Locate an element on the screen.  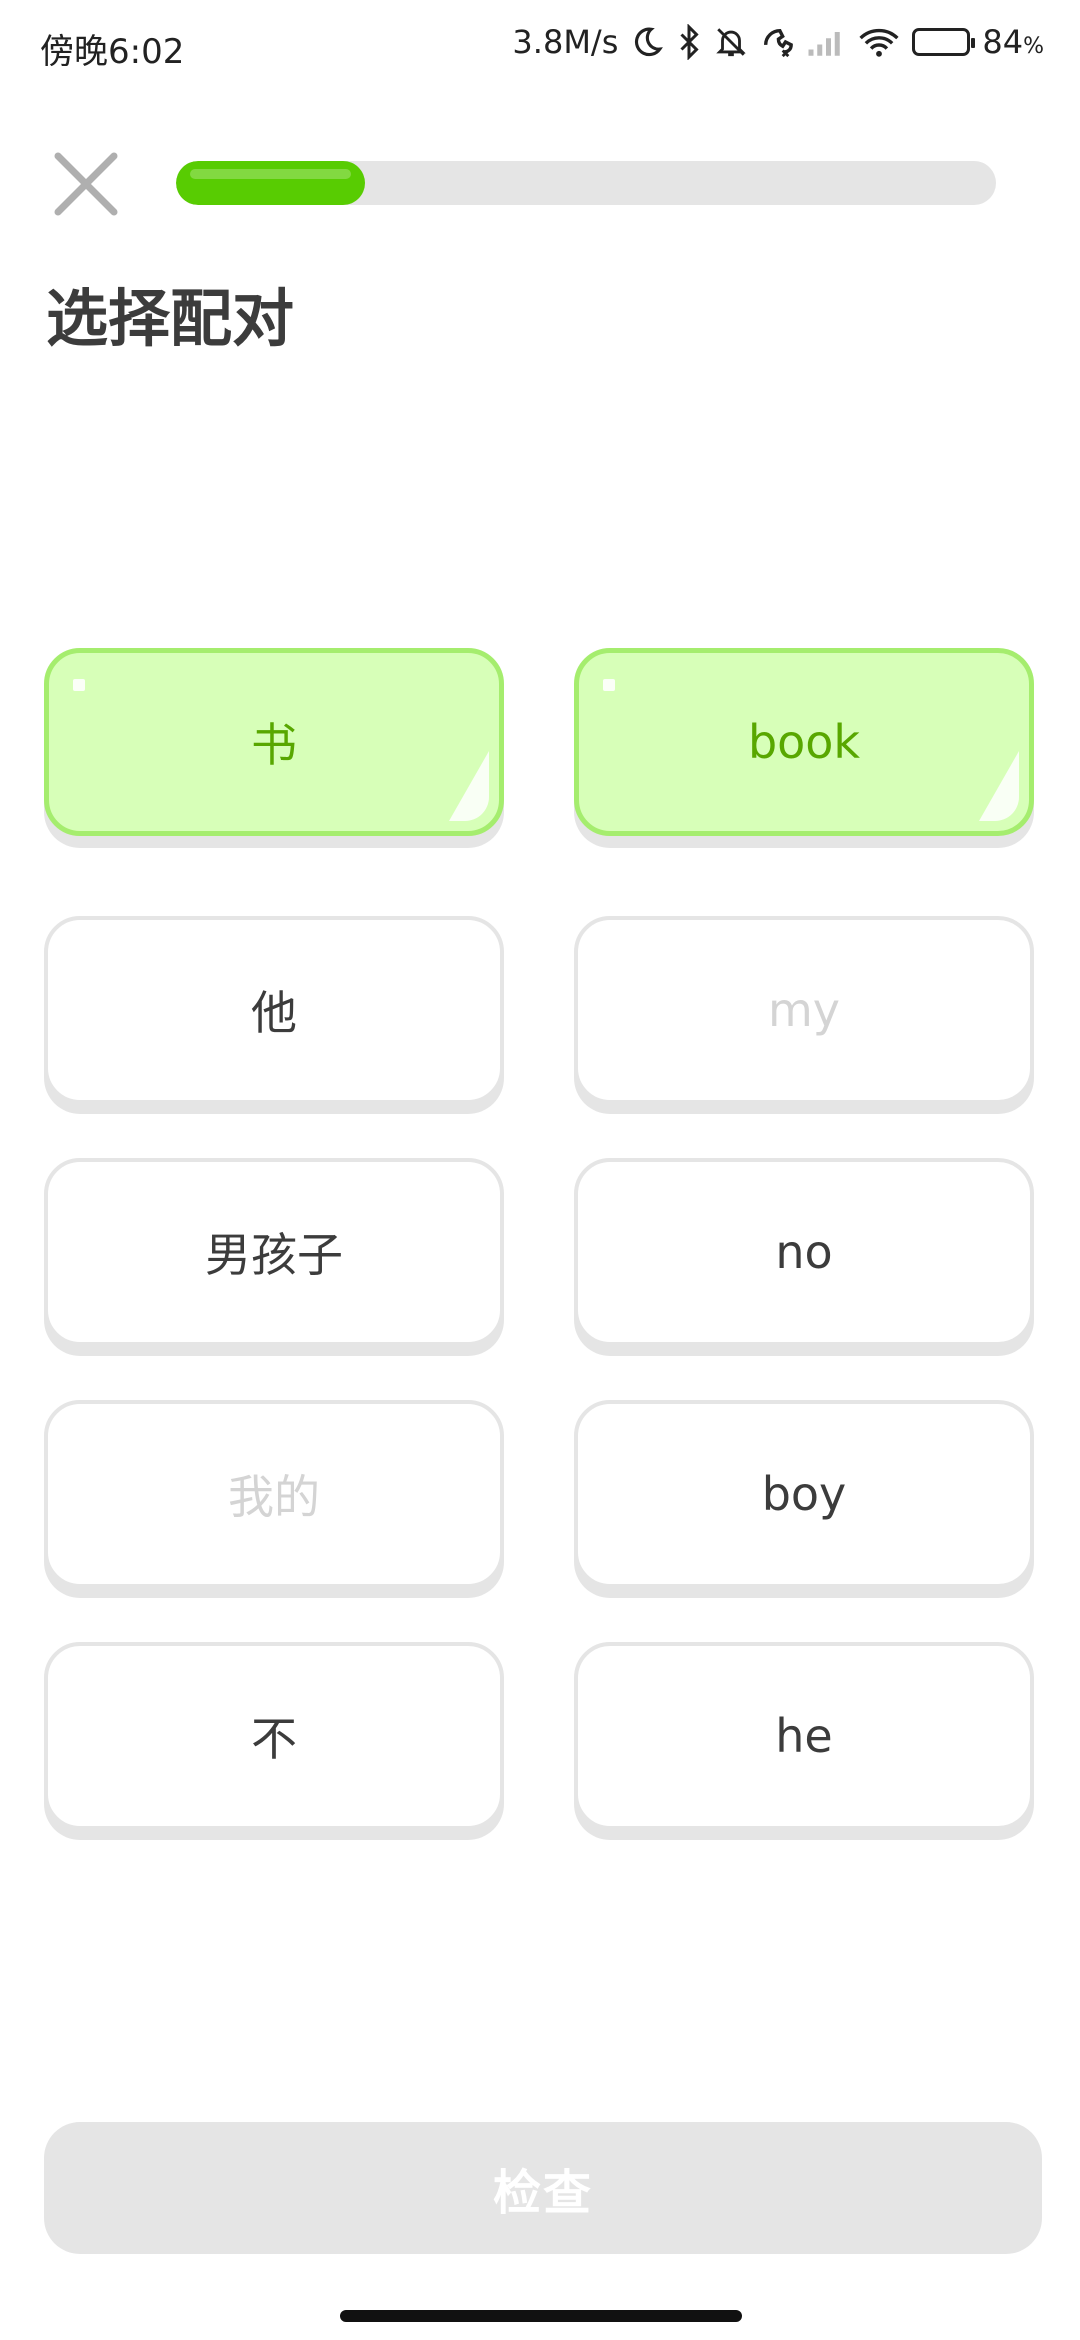
tile-left-3: 男孩子 is located at coordinates (274, 1252).